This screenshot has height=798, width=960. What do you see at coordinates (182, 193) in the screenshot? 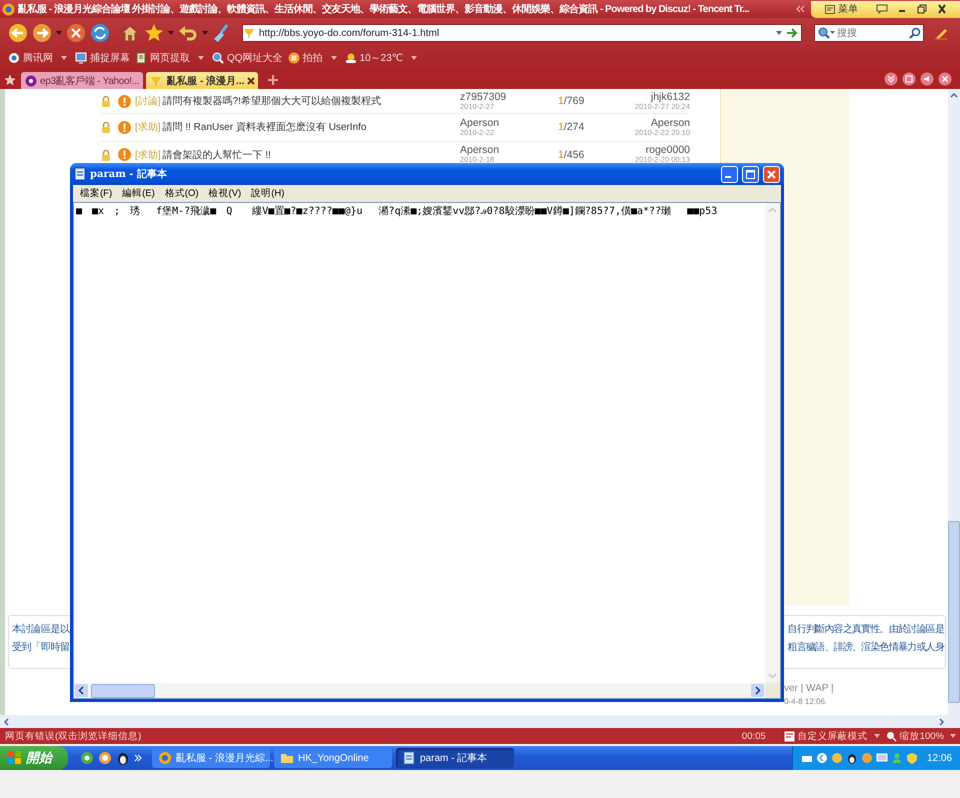
I see `menu-item: 格式(O)` at bounding box center [182, 193].